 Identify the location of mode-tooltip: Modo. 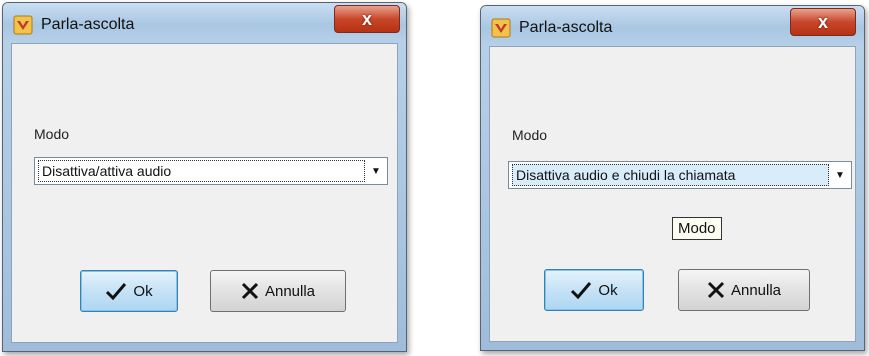
(697, 228).